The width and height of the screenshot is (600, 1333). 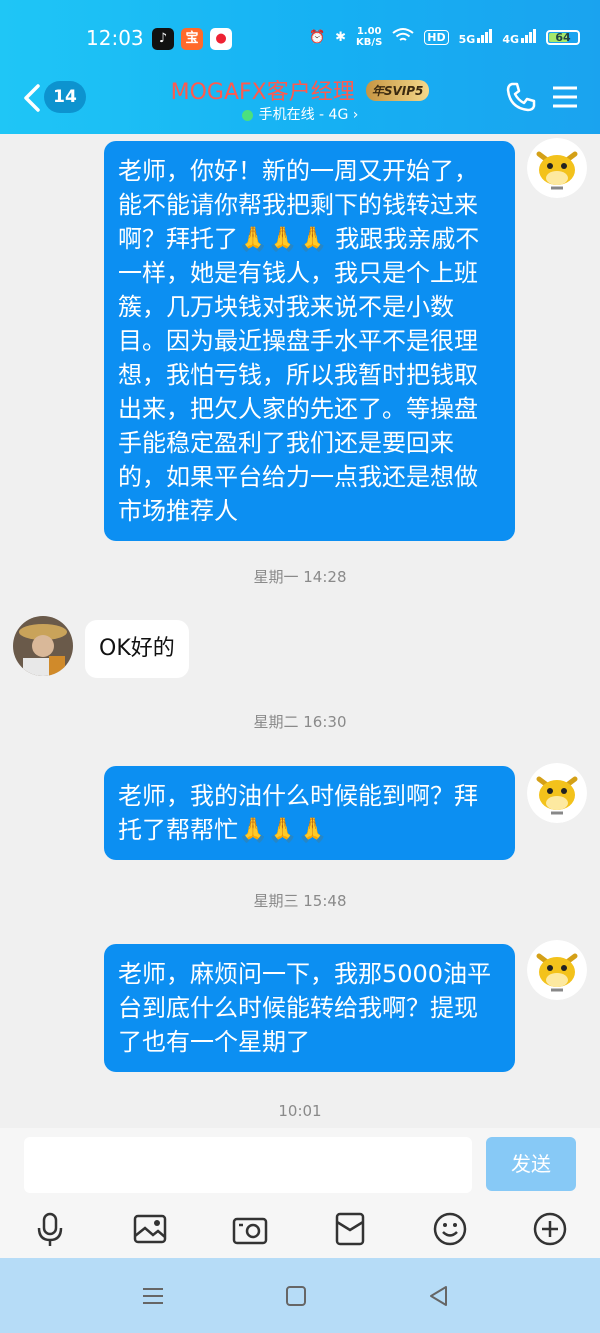 What do you see at coordinates (369, 37) in the screenshot?
I see `net-speed: 1.00 KB/S` at bounding box center [369, 37].